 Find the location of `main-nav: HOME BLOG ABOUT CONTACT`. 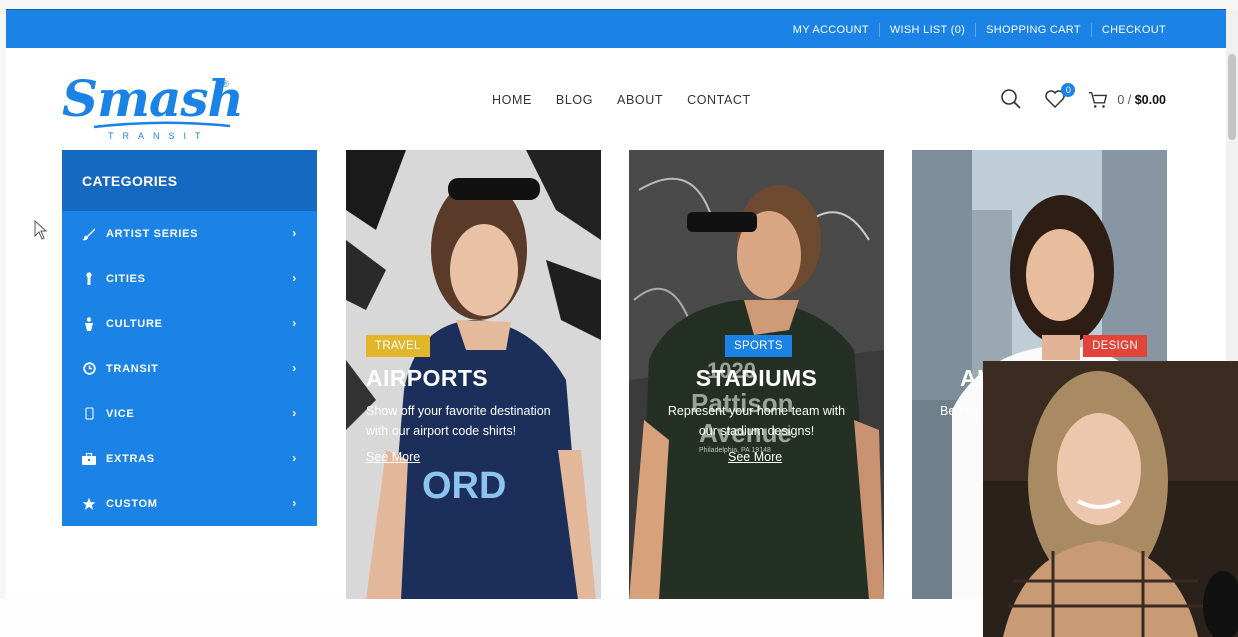

main-nav: HOME BLOG ABOUT CONTACT is located at coordinates (621, 100).